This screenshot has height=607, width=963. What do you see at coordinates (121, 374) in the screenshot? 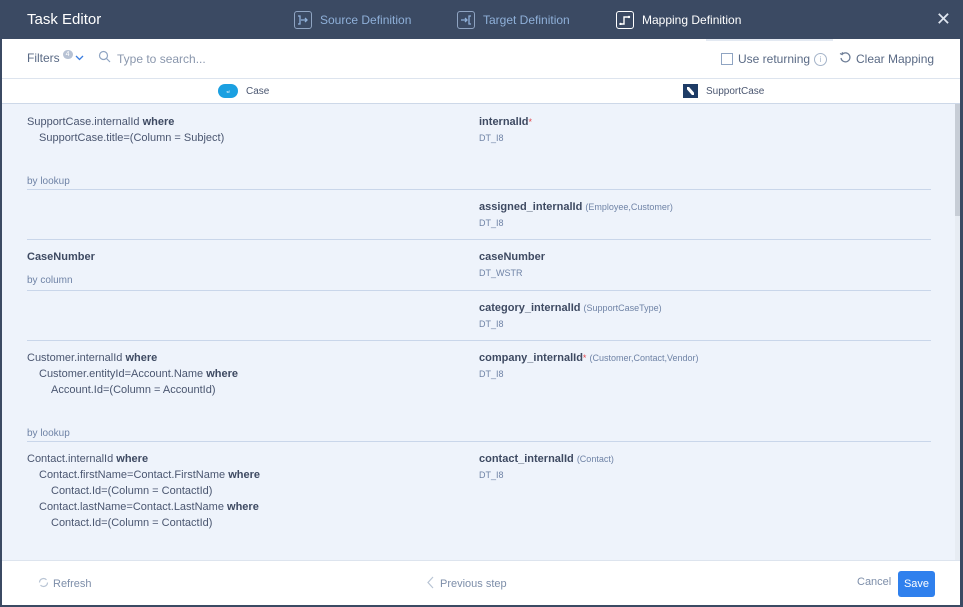
I see `expression-text: Customer.entityId=Account.Name` at bounding box center [121, 374].